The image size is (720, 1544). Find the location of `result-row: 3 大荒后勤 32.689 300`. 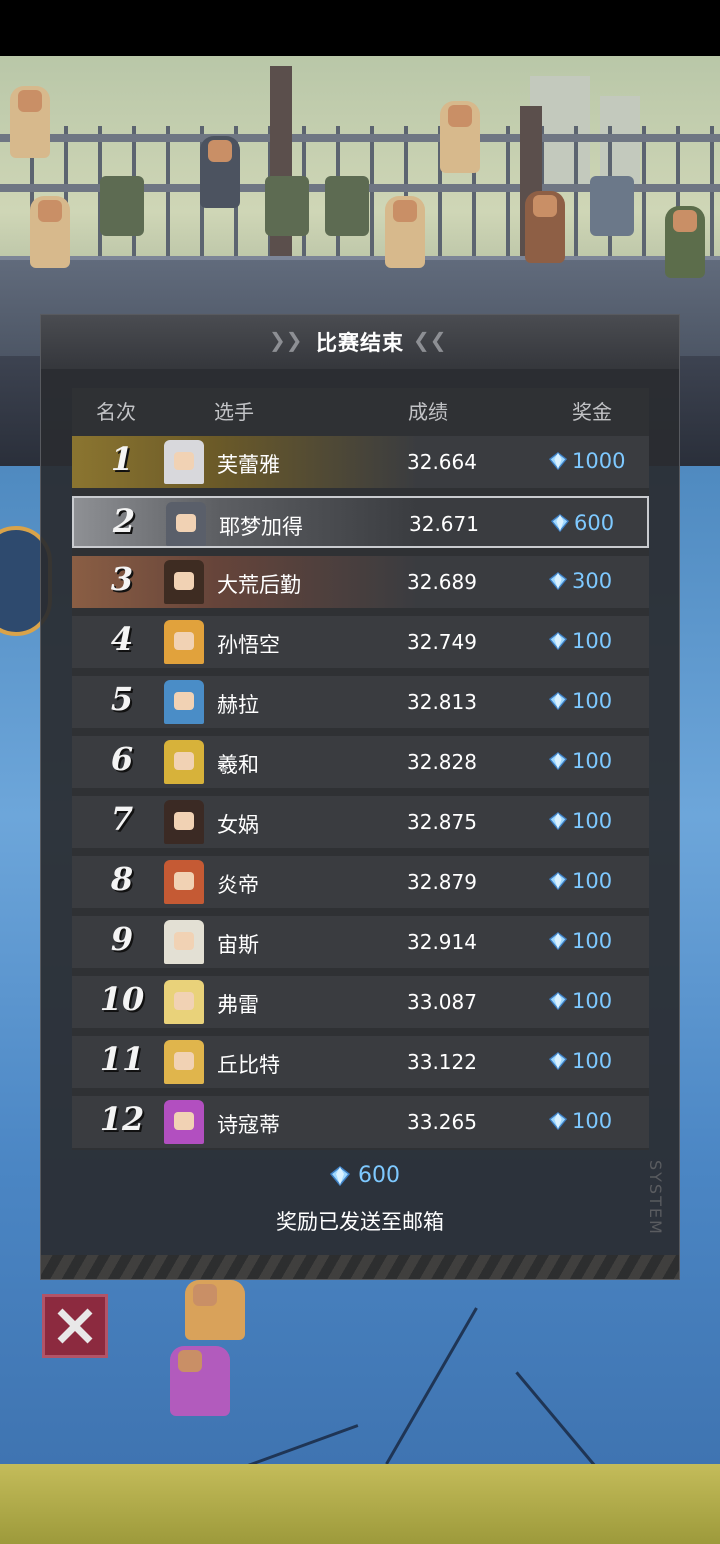

result-row: 3 大荒后勤 32.689 300 is located at coordinates (360, 582).